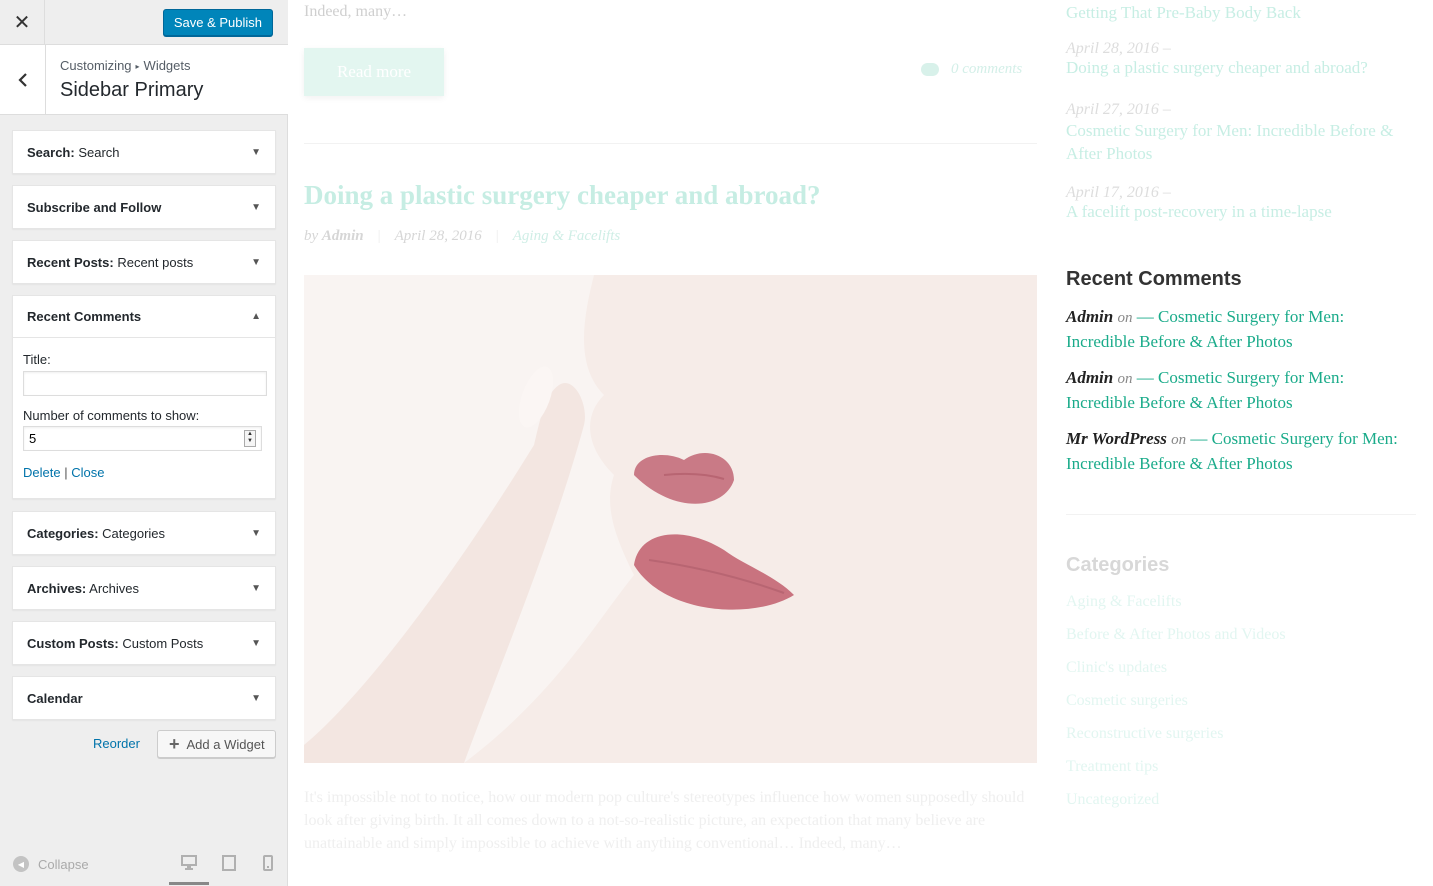 This screenshot has height=886, width=1433. I want to click on widget-header: Custom Posts: Custom Posts ▼, so click(144, 643).